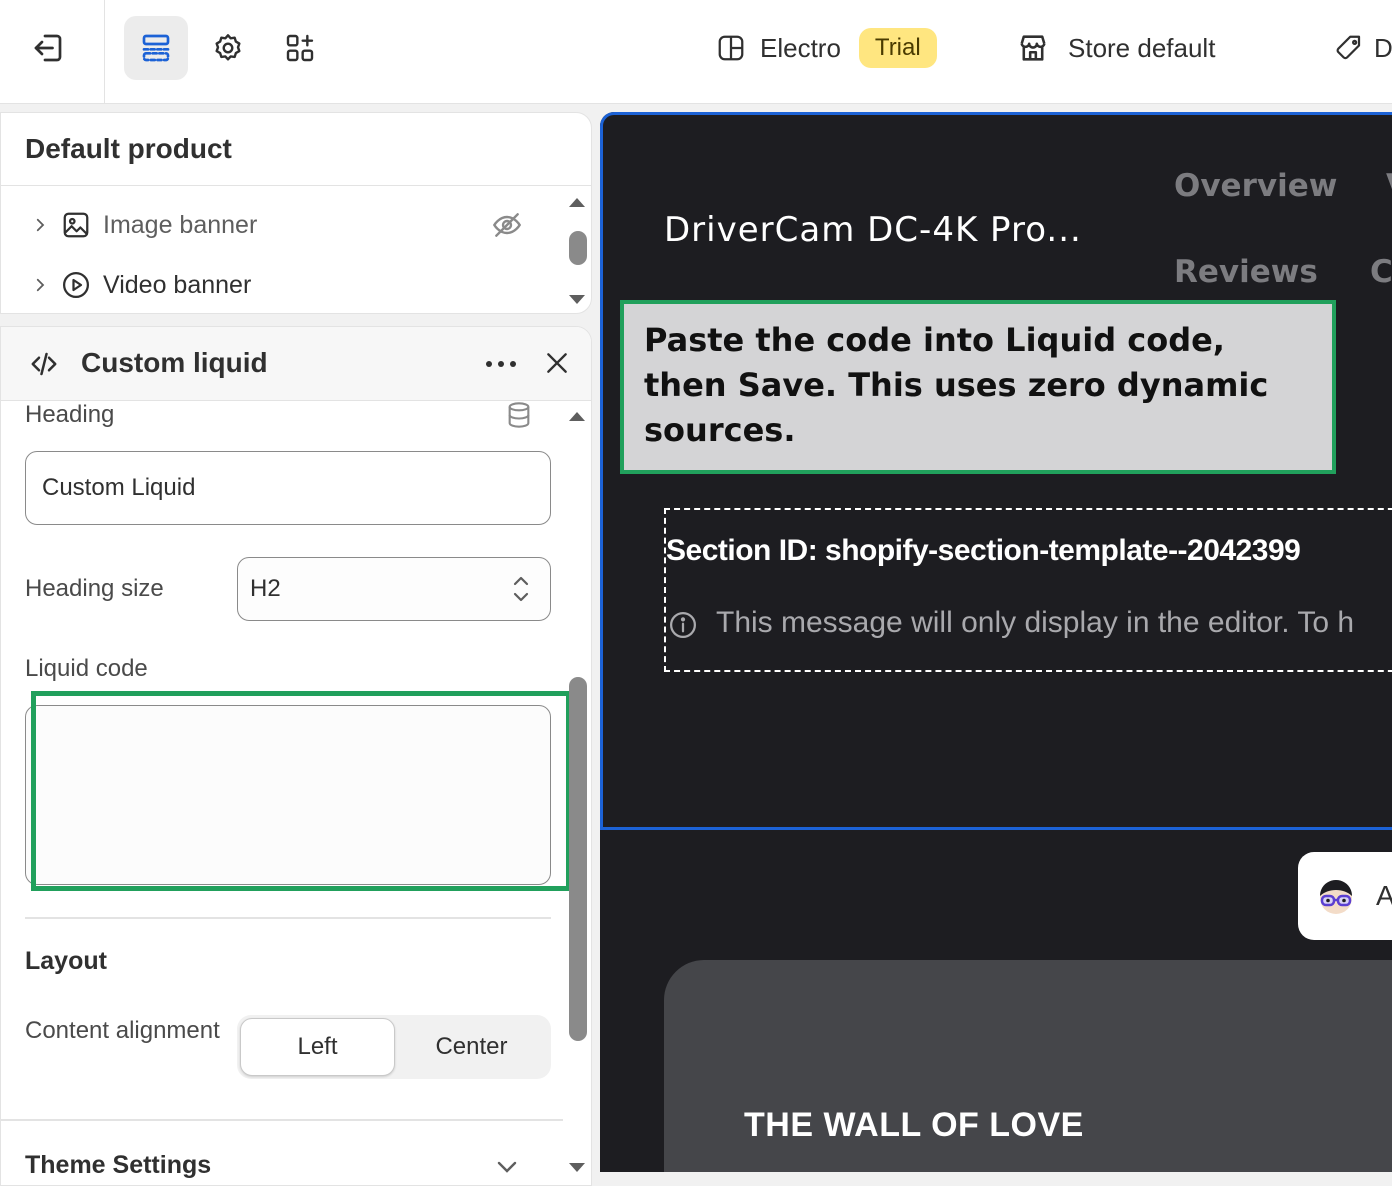 Image resolution: width=1392 pixels, height=1186 pixels. What do you see at coordinates (1383, 47) in the screenshot?
I see `tag-label: D` at bounding box center [1383, 47].